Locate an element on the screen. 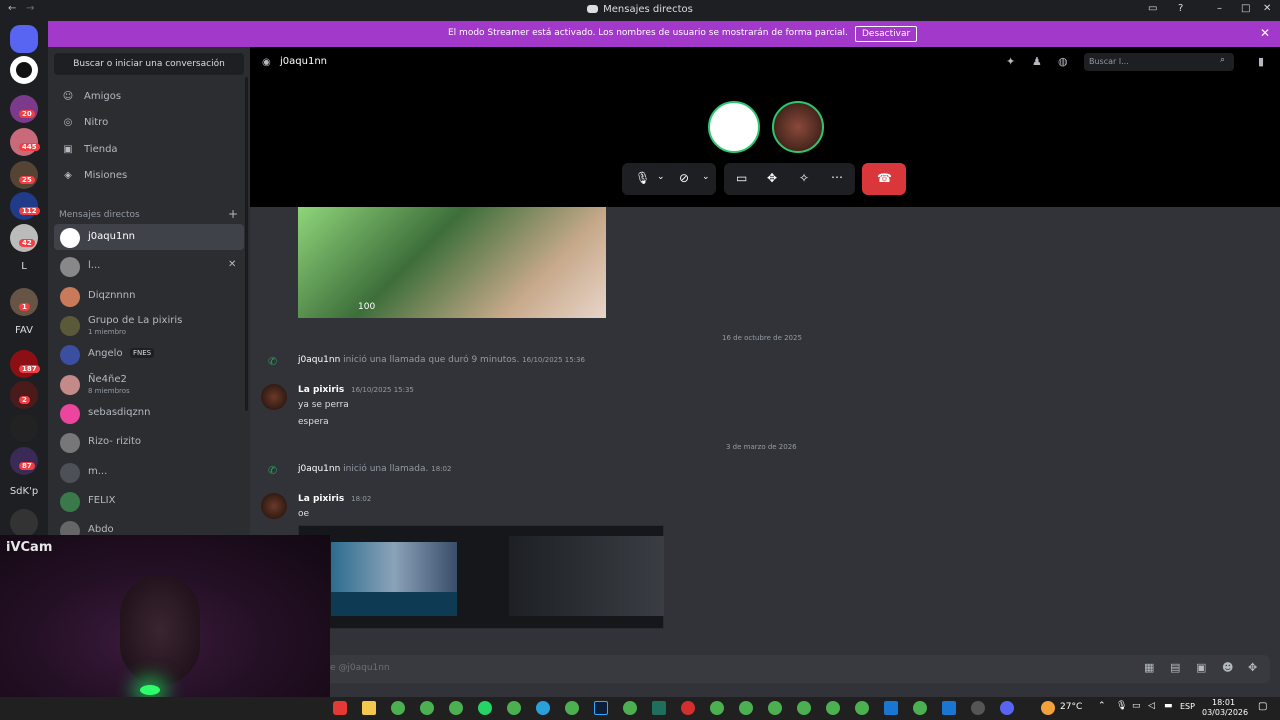  close-banner-icon: ✕ is located at coordinates (1265, 33).